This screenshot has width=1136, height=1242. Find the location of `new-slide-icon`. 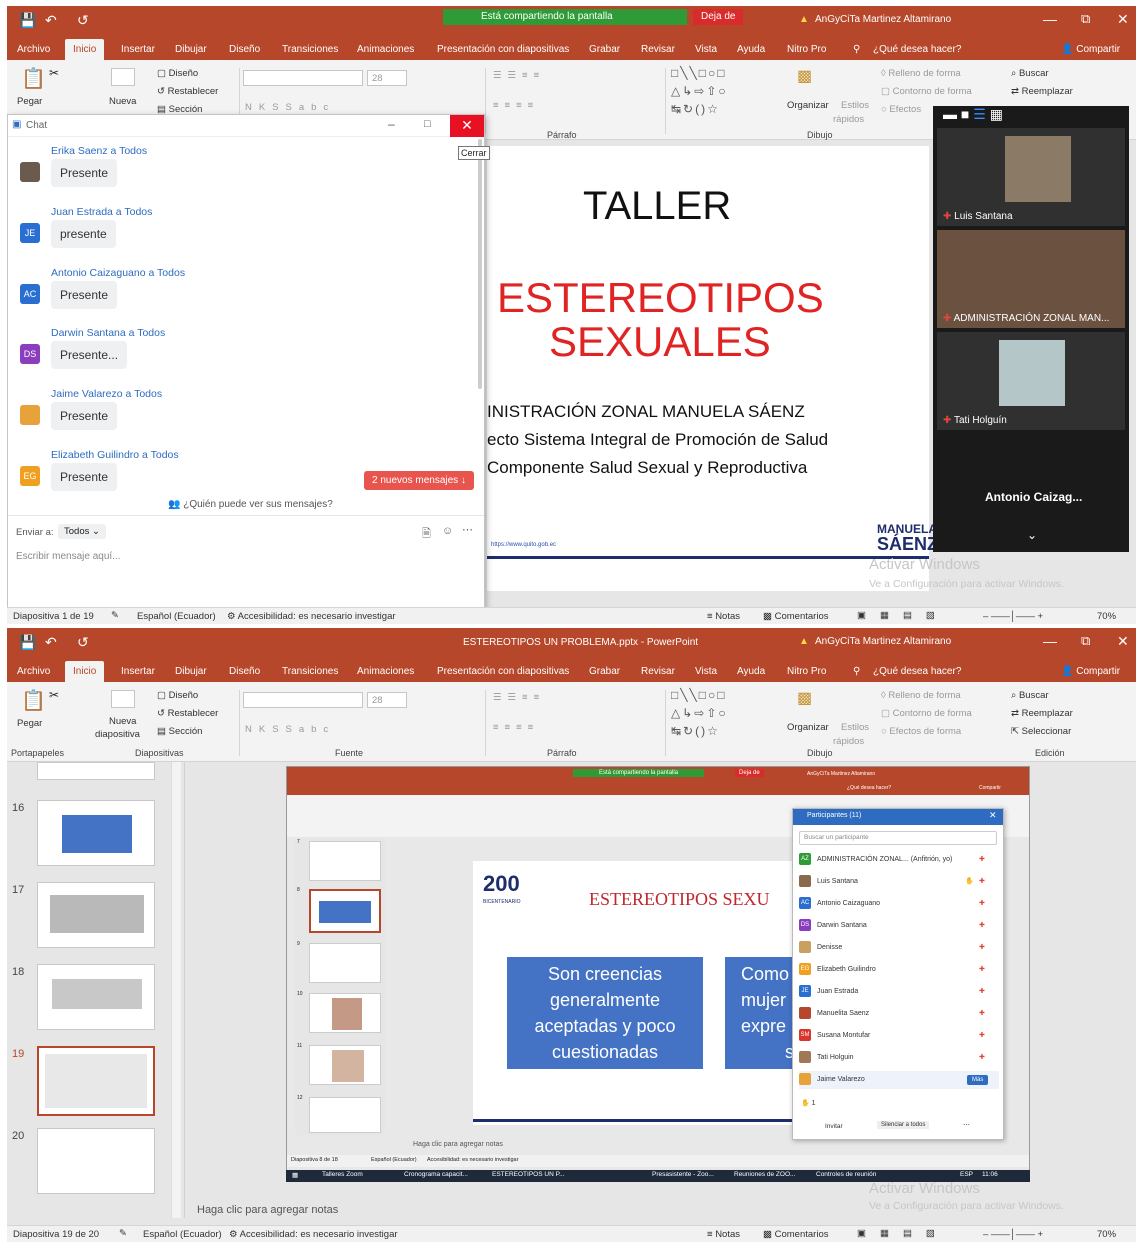

new-slide-icon is located at coordinates (123, 77).